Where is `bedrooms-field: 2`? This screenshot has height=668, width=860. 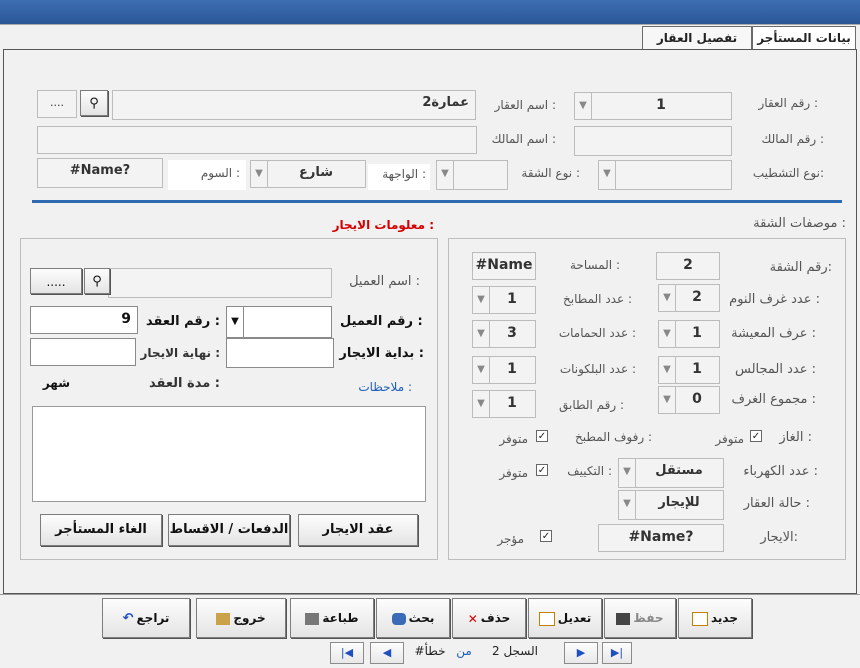
bedrooms-field: 2 is located at coordinates (697, 298).